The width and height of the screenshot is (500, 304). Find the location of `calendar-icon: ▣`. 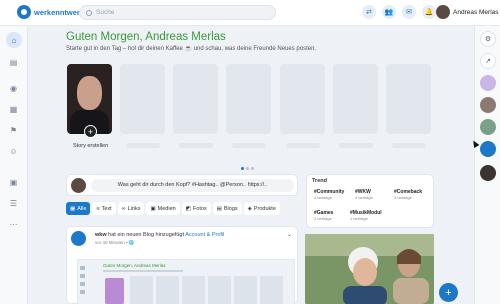

calendar-icon: ▣ is located at coordinates (13, 182).